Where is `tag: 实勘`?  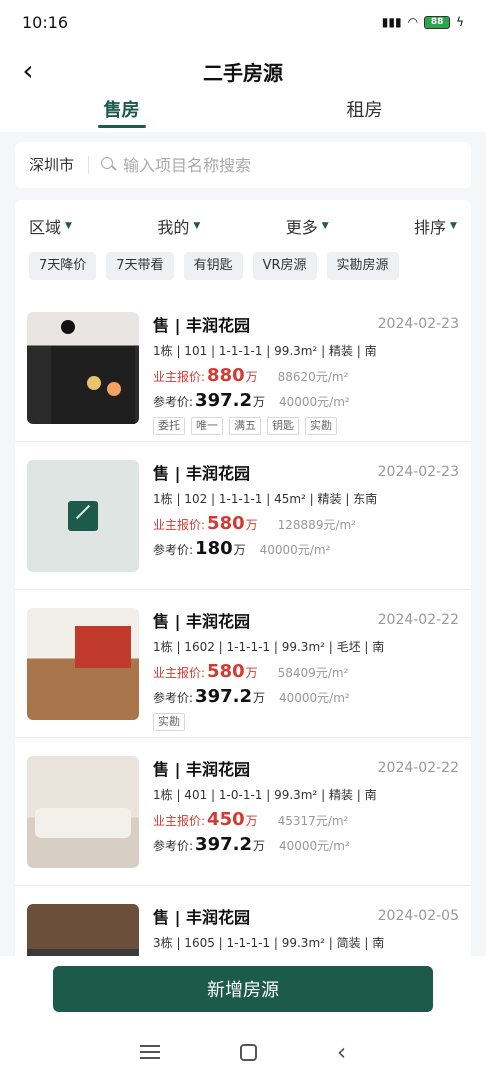 tag: 实勘 is located at coordinates (321, 426).